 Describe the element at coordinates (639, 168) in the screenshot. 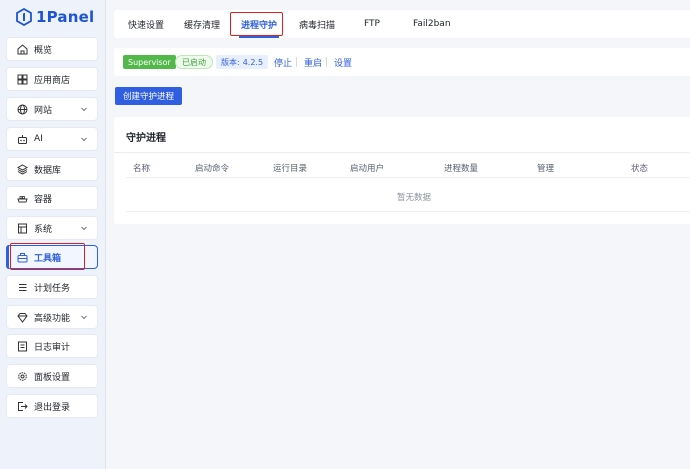

I see `column-header-status: 状态` at that location.